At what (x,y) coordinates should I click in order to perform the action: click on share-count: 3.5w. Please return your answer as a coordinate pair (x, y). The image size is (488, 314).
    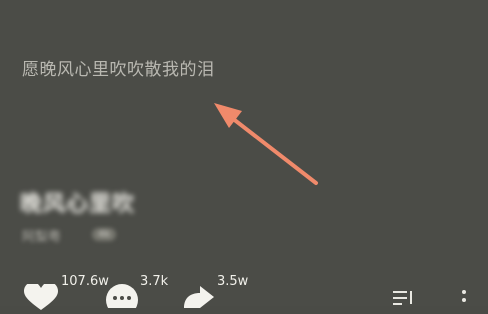
    Looking at the image, I should click on (233, 281).